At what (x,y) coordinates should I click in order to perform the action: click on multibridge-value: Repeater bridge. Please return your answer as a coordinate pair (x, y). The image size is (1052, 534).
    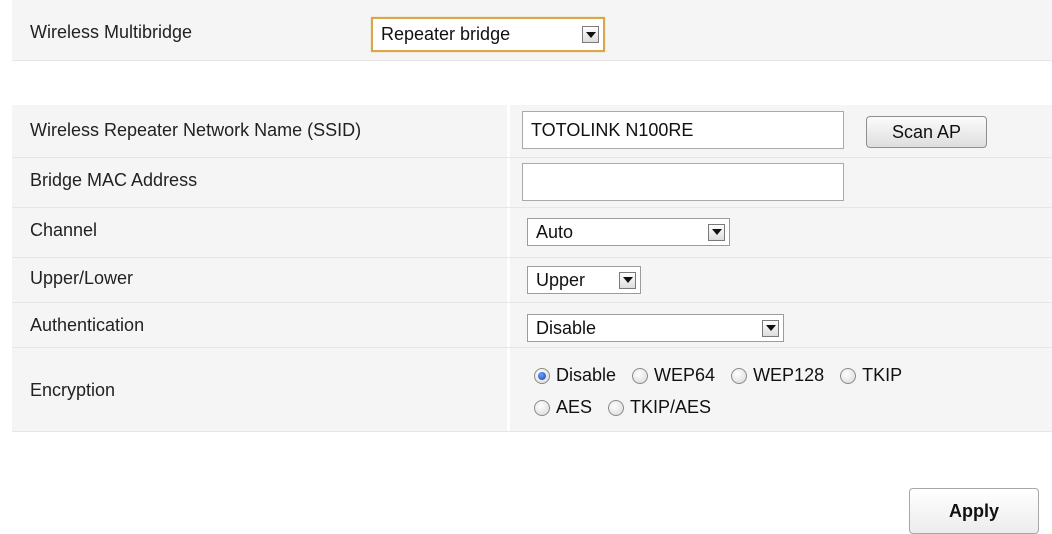
    Looking at the image, I should click on (446, 34).